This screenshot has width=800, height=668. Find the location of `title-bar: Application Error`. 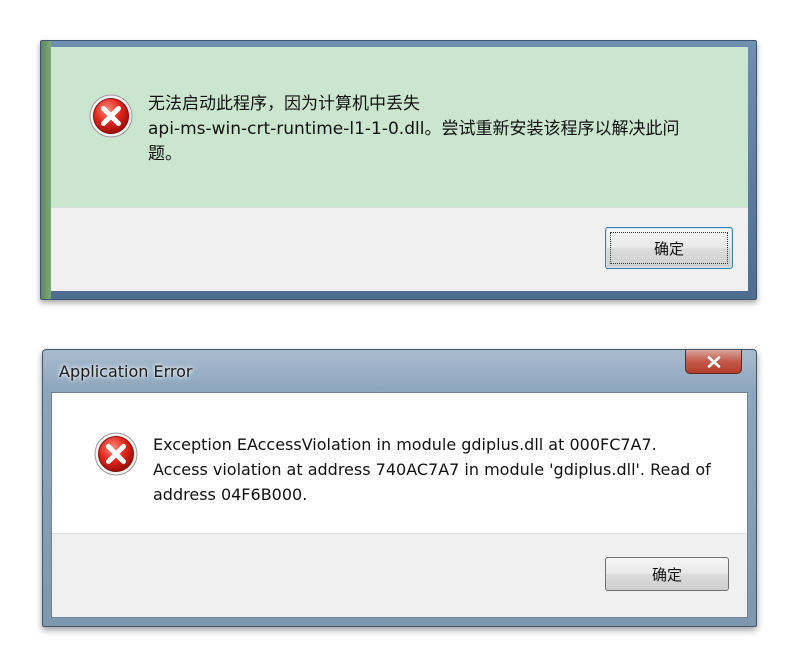

title-bar: Application Error is located at coordinates (399, 371).